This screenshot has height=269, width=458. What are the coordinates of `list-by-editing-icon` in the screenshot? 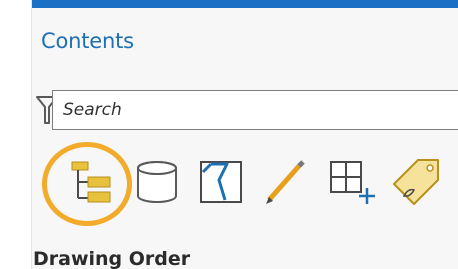 It's located at (285, 182).